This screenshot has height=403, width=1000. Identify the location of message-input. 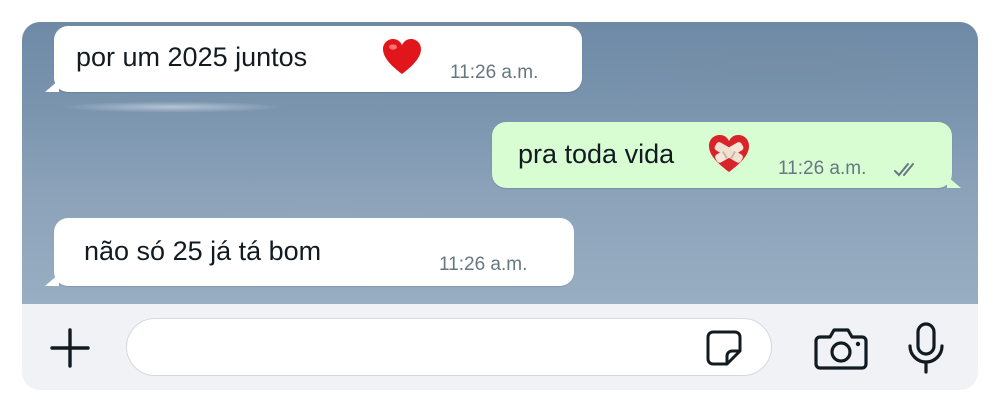
(449, 347).